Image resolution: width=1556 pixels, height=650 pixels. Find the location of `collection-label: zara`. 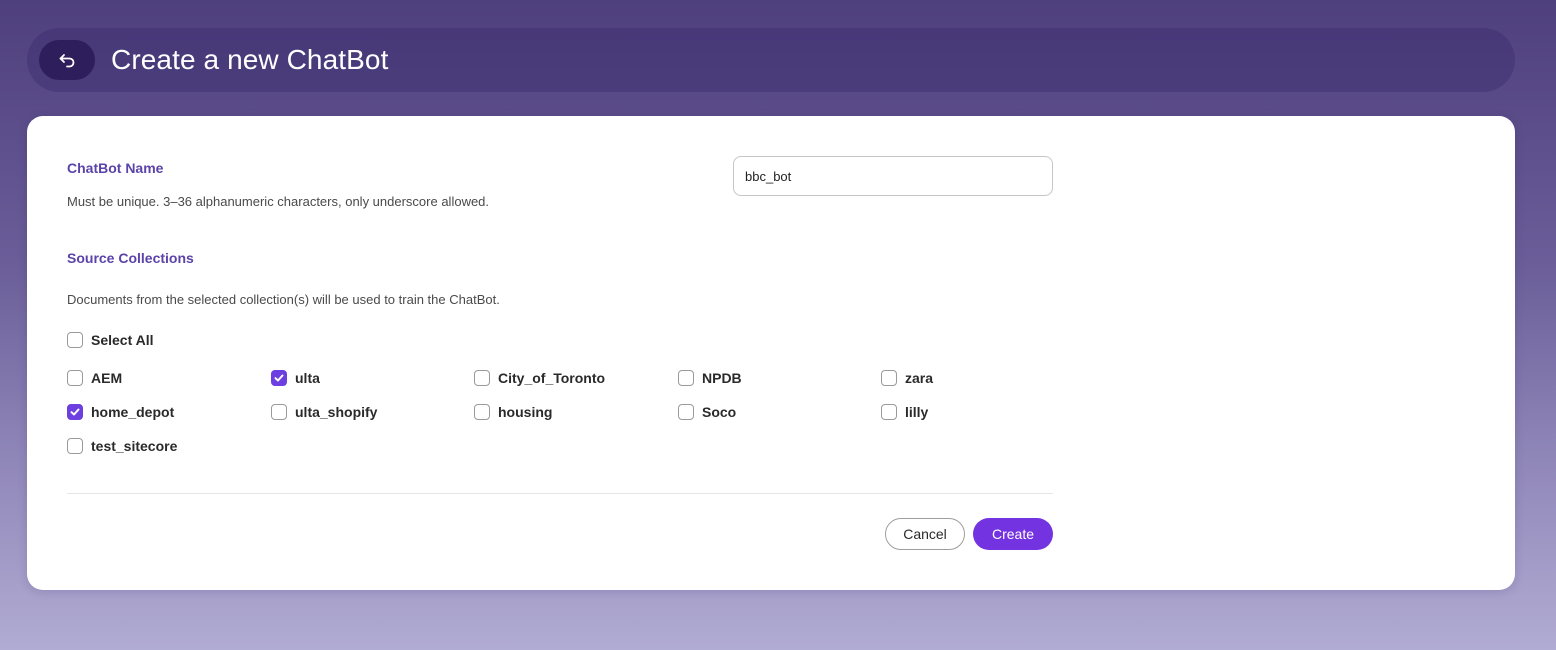

collection-label: zara is located at coordinates (919, 378).